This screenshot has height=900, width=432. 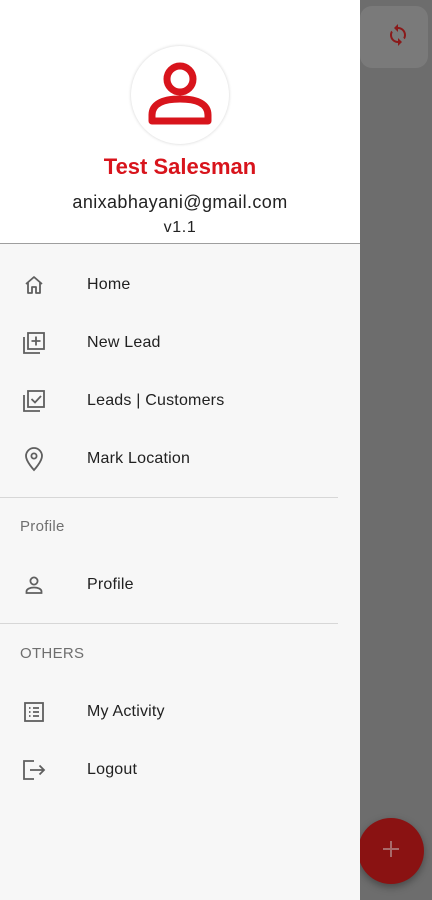 What do you see at coordinates (180, 202) in the screenshot?
I see `user-email: anixabhayani@gmail.com` at bounding box center [180, 202].